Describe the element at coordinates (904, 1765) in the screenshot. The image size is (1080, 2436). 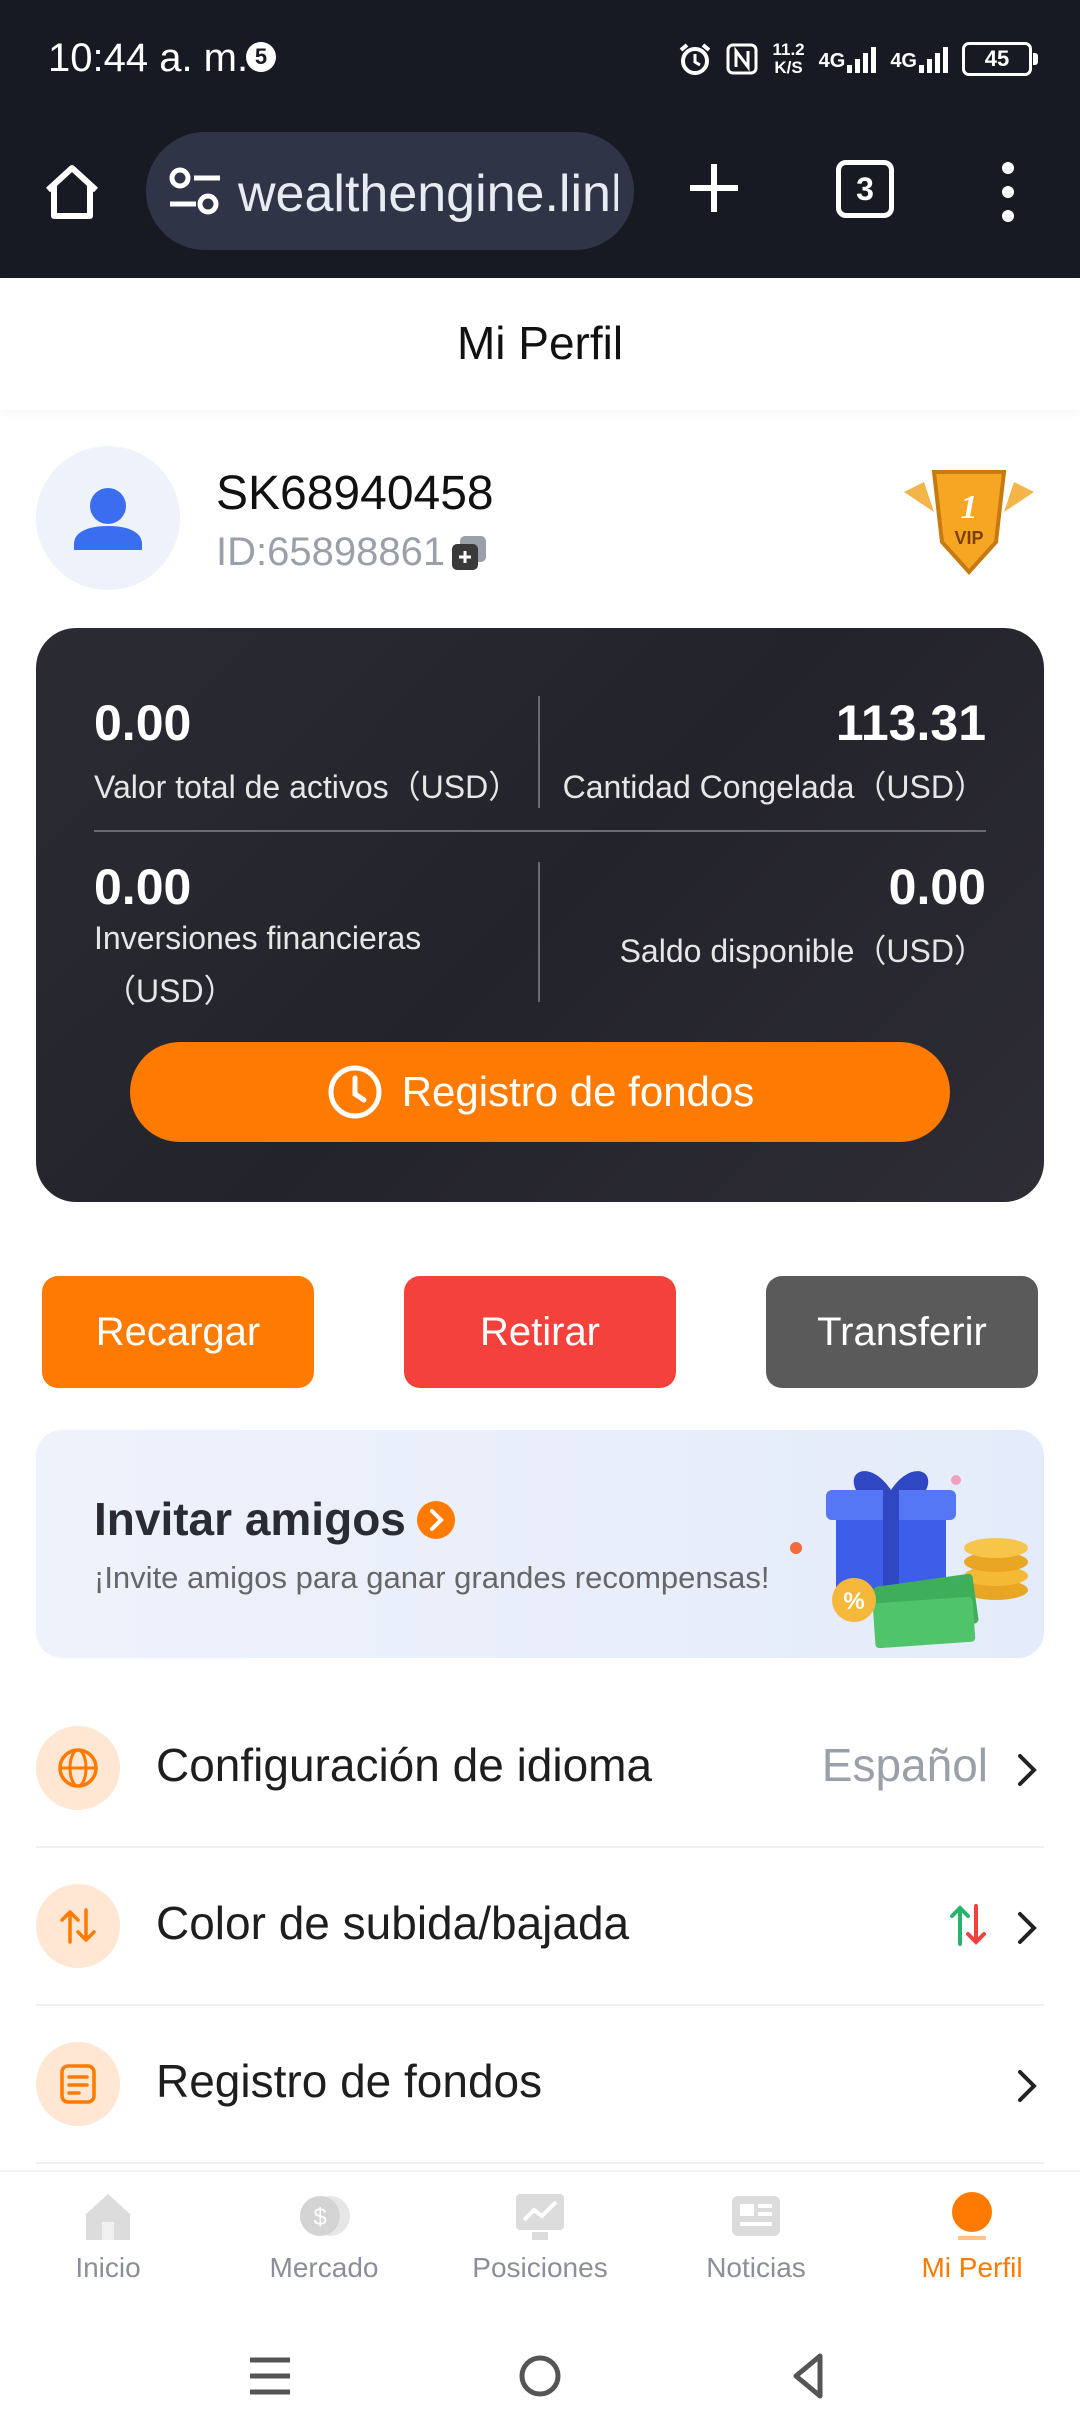
I see `language-value: Español` at that location.